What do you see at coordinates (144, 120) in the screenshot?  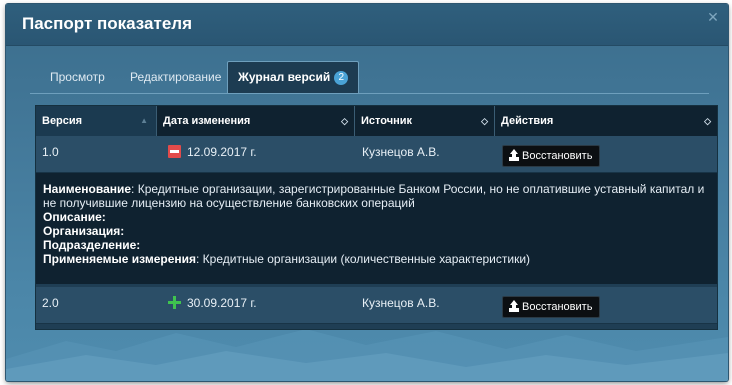 I see `sort-asc-icon: ▲` at bounding box center [144, 120].